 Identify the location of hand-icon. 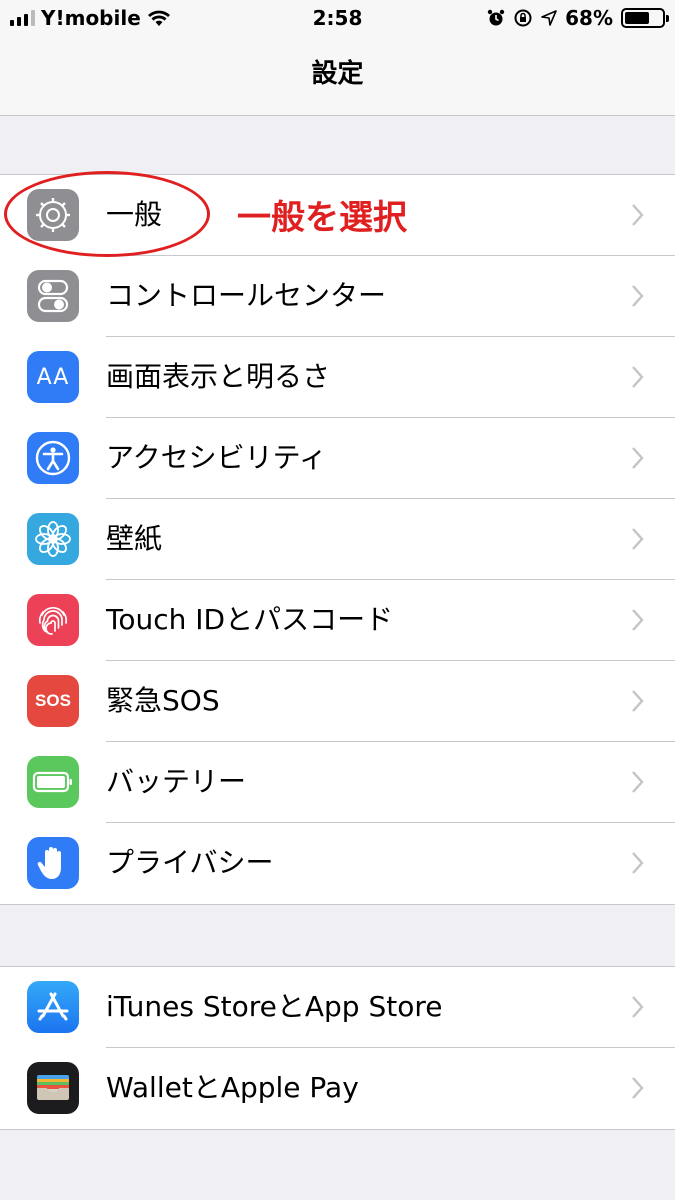
(53, 863).